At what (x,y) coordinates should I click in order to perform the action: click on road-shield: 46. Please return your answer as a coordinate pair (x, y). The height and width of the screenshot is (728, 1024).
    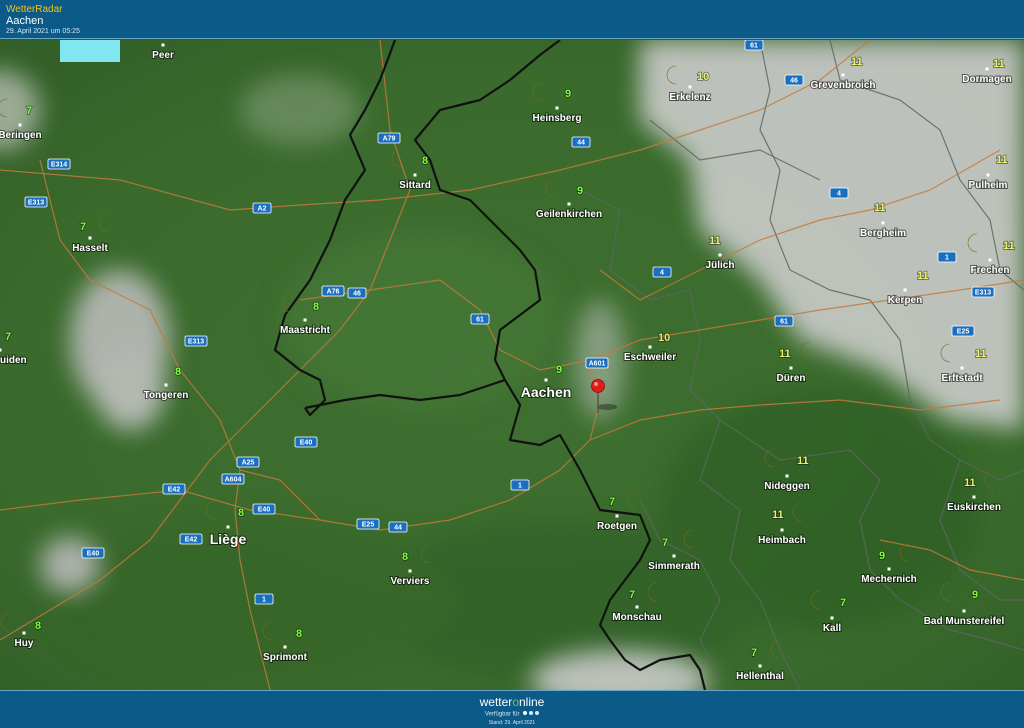
    Looking at the image, I should click on (357, 293).